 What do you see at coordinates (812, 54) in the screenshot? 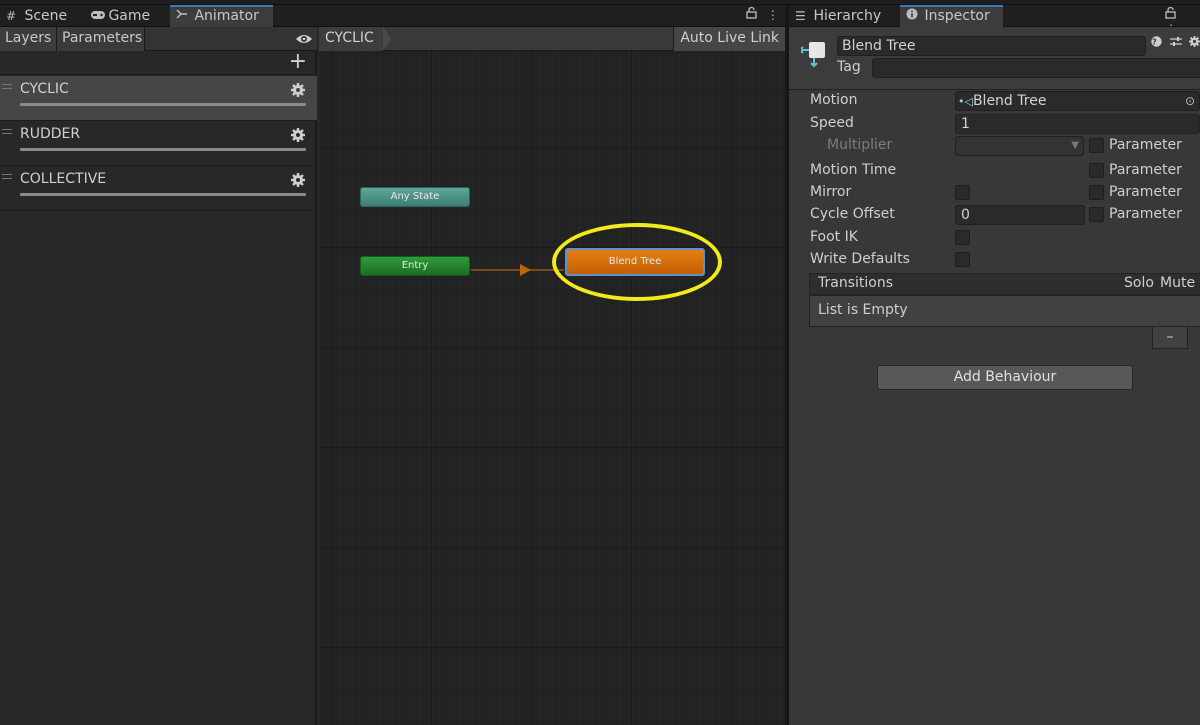
I see `state-icon` at bounding box center [812, 54].